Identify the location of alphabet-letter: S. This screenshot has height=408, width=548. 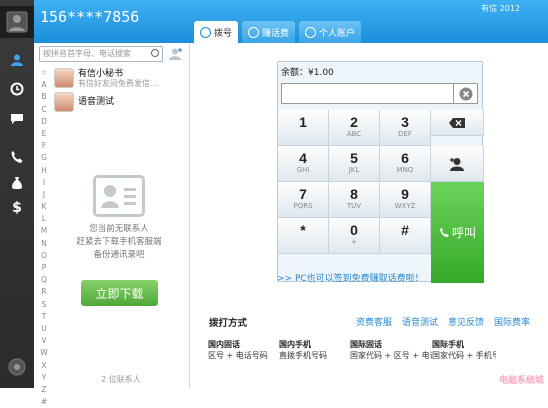
(44, 305).